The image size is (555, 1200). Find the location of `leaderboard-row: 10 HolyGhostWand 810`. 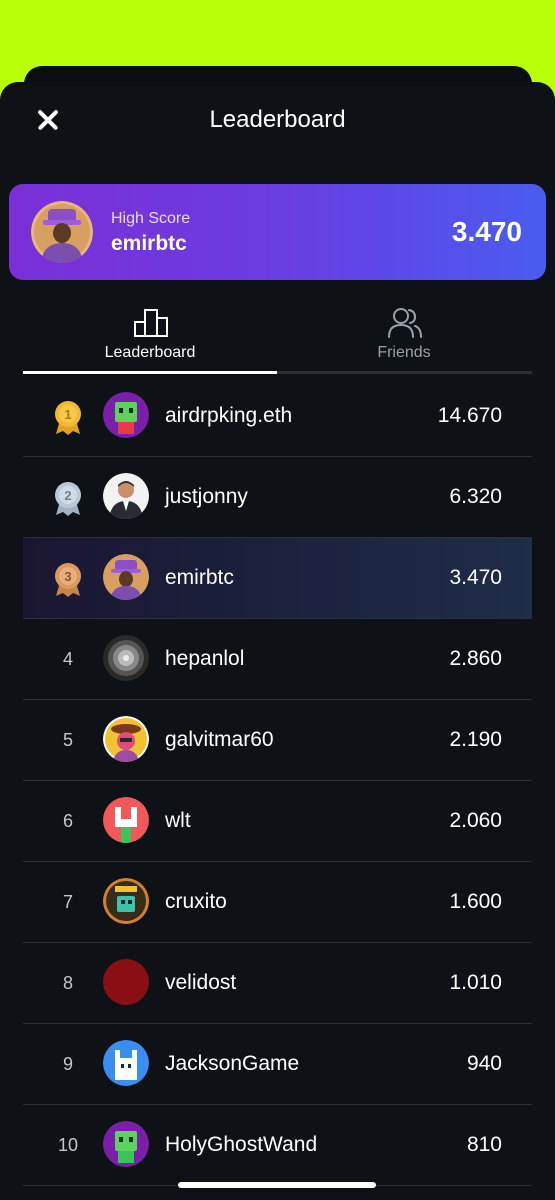

leaderboard-row: 10 HolyGhostWand 810 is located at coordinates (277, 1145).